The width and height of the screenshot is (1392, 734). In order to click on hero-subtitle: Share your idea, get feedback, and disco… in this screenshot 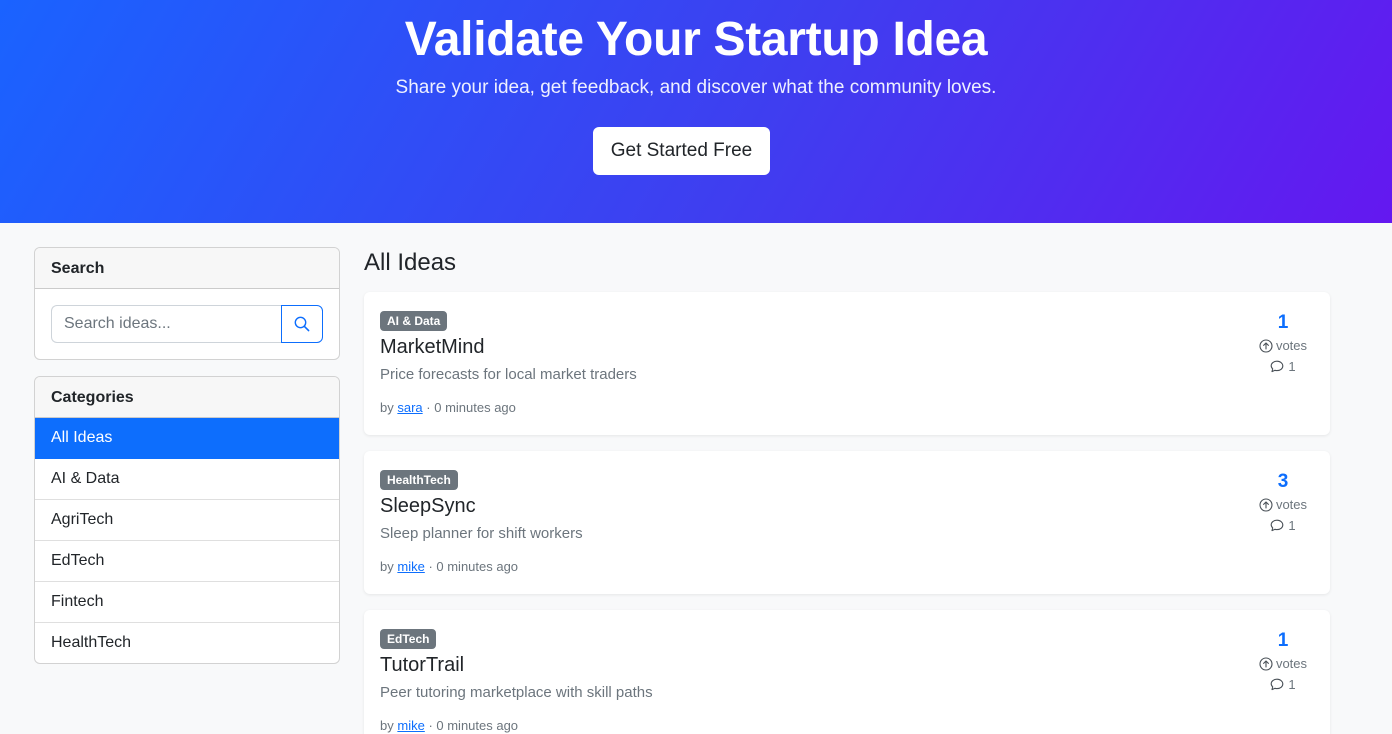, I will do `click(696, 87)`.